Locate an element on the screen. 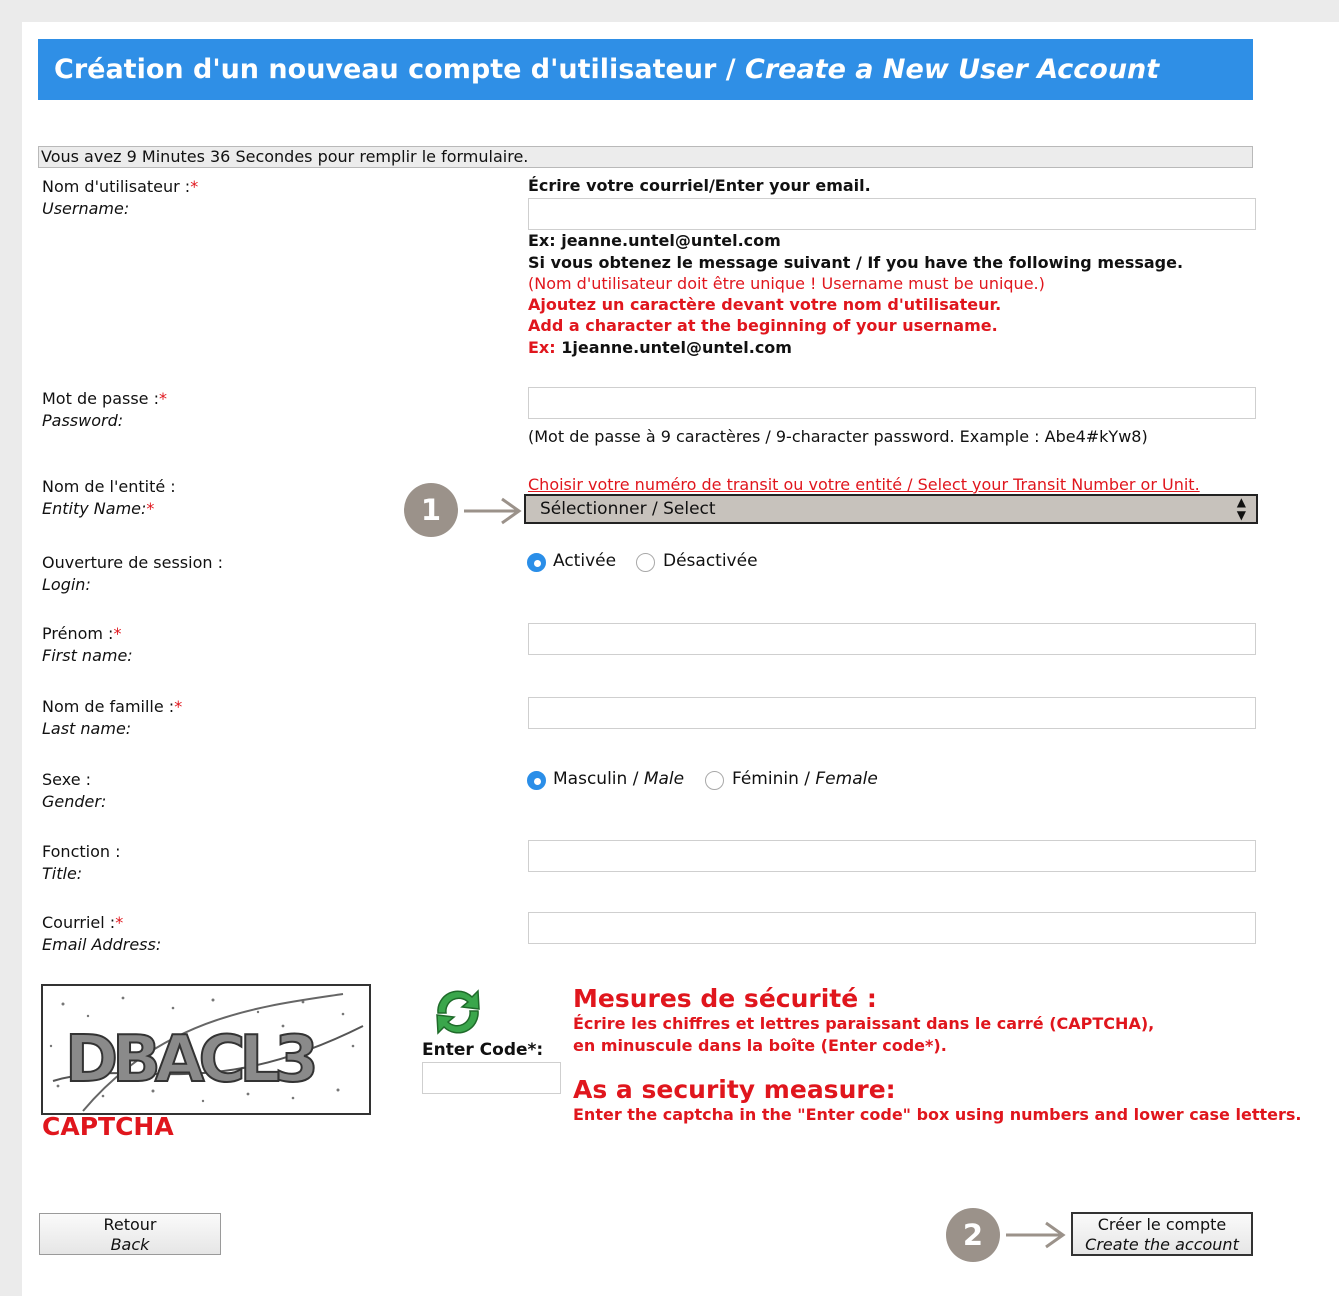 Image resolution: width=1339 pixels, height=1296 pixels. username-example2: Ex: 1jeanne.untel@untel.com is located at coordinates (660, 347).